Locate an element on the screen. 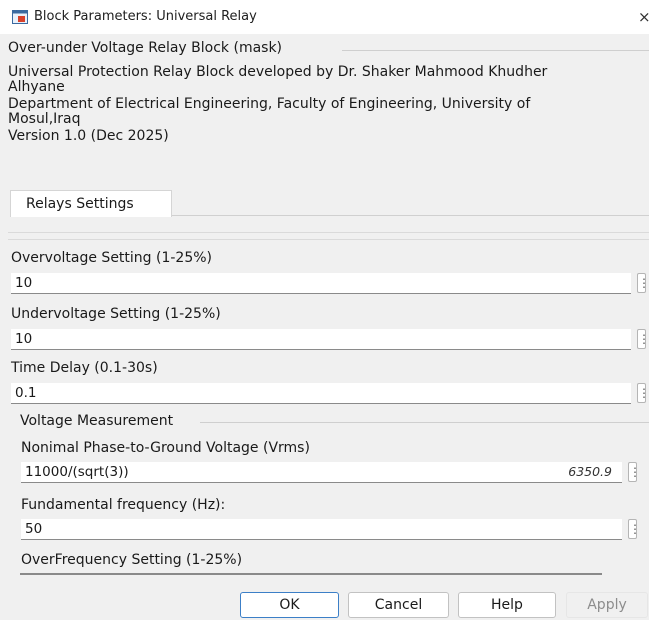  description-line: Mosul,Iraq is located at coordinates (44, 119).